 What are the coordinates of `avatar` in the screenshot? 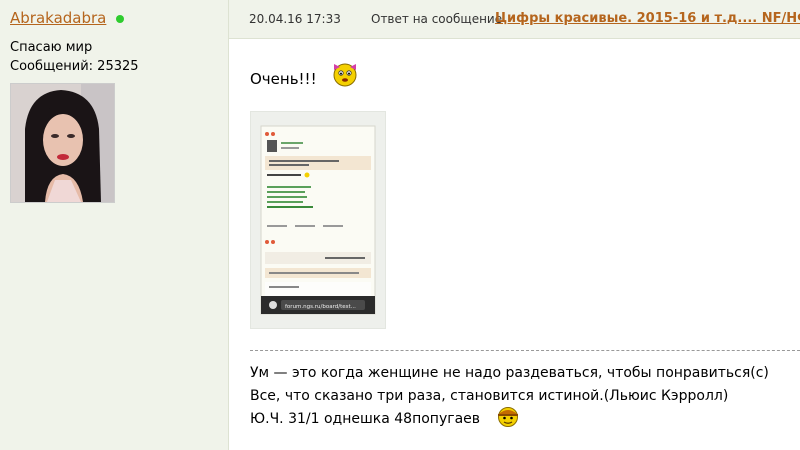 It's located at (62, 143).